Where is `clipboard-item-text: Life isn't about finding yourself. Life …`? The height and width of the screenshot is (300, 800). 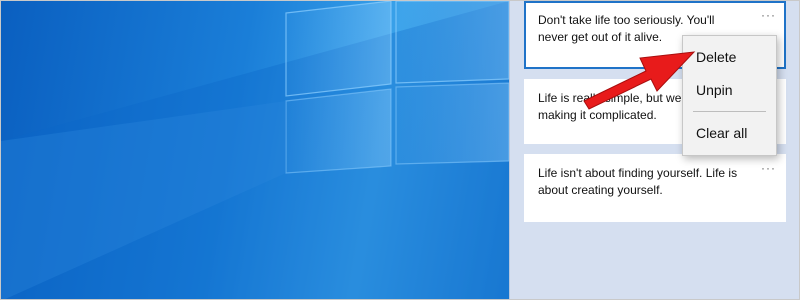 clipboard-item-text: Life isn't about finding yourself. Life … is located at coordinates (638, 181).